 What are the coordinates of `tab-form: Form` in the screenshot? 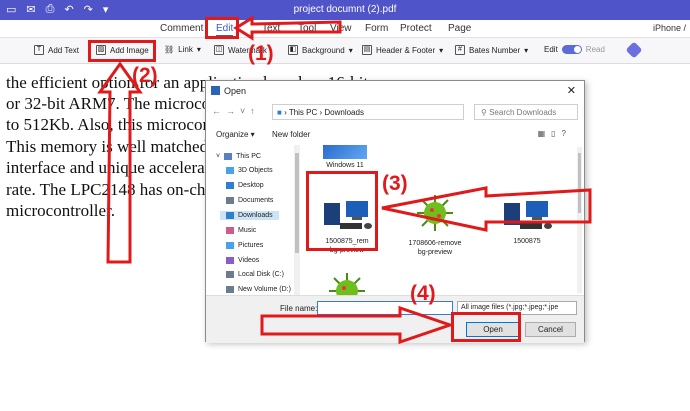 It's located at (376, 28).